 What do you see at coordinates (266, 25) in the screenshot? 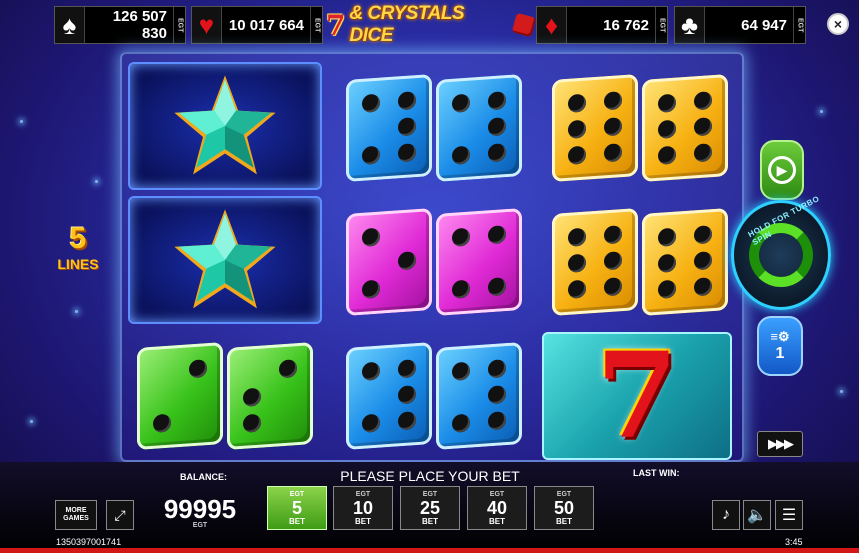
I see `jackpot-value: 10 017 664` at bounding box center [266, 25].